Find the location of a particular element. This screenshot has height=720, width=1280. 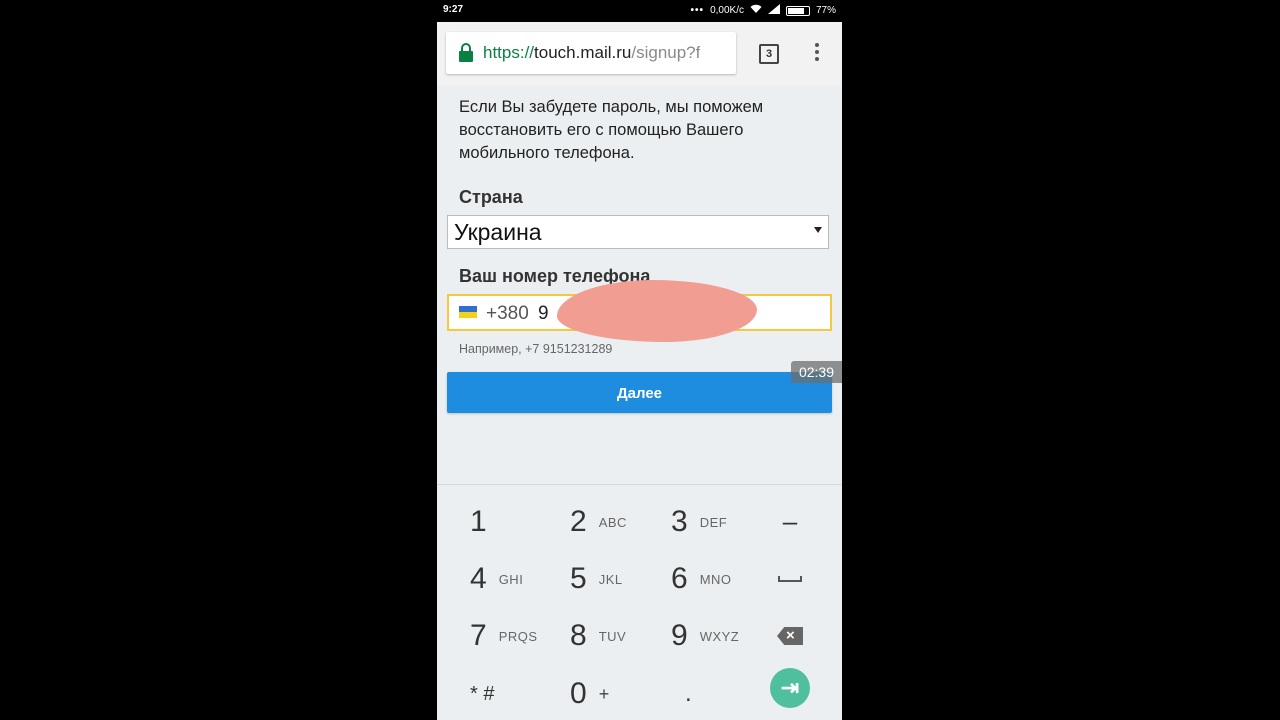

space-icon is located at coordinates (790, 579).